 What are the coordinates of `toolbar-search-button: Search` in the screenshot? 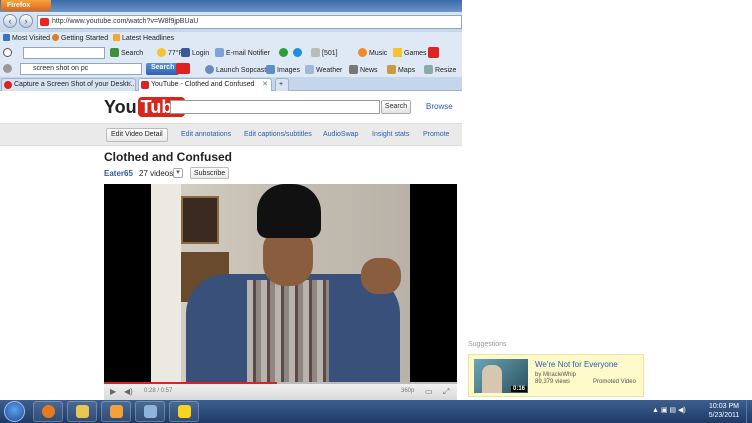 It's located at (126, 53).